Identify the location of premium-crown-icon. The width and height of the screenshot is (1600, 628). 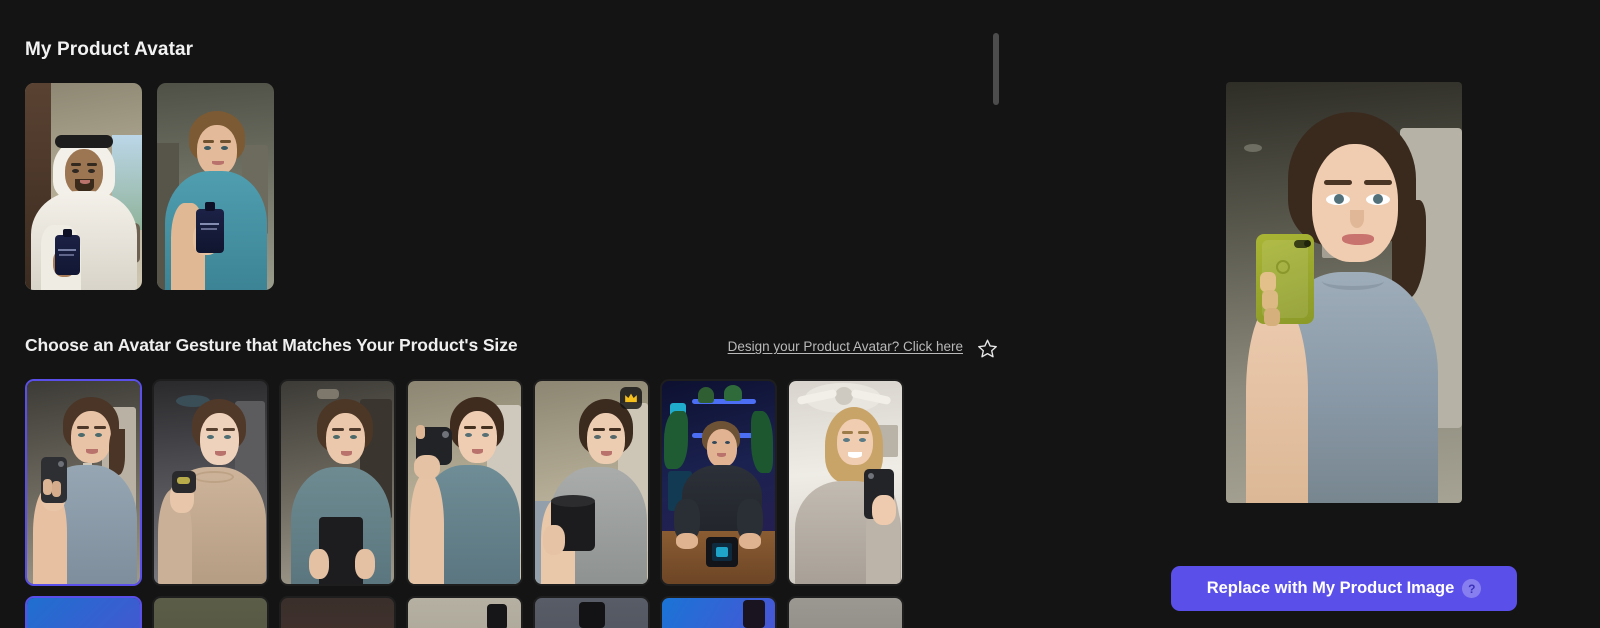
(631, 398).